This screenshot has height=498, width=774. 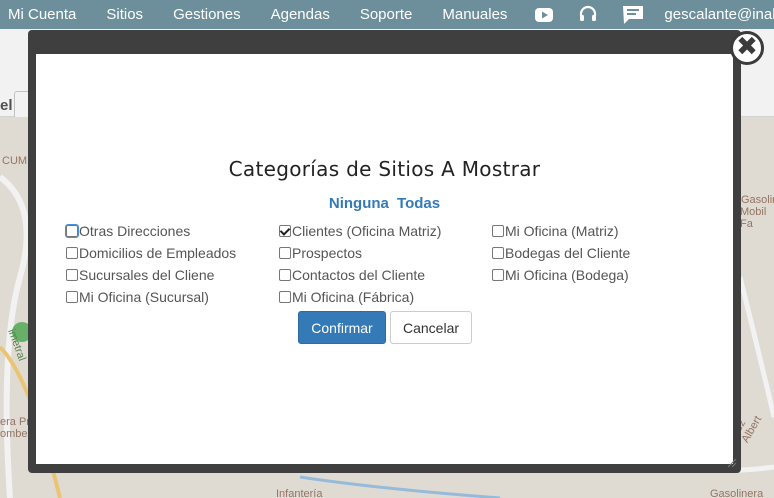 I want to click on category-option: Sucursales del Cliene, so click(x=140, y=275).